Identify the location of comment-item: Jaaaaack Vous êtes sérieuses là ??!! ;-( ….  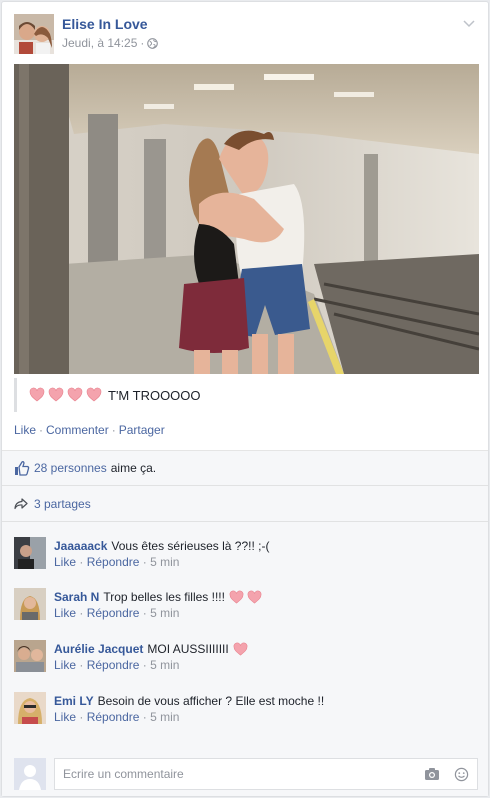
(246, 554).